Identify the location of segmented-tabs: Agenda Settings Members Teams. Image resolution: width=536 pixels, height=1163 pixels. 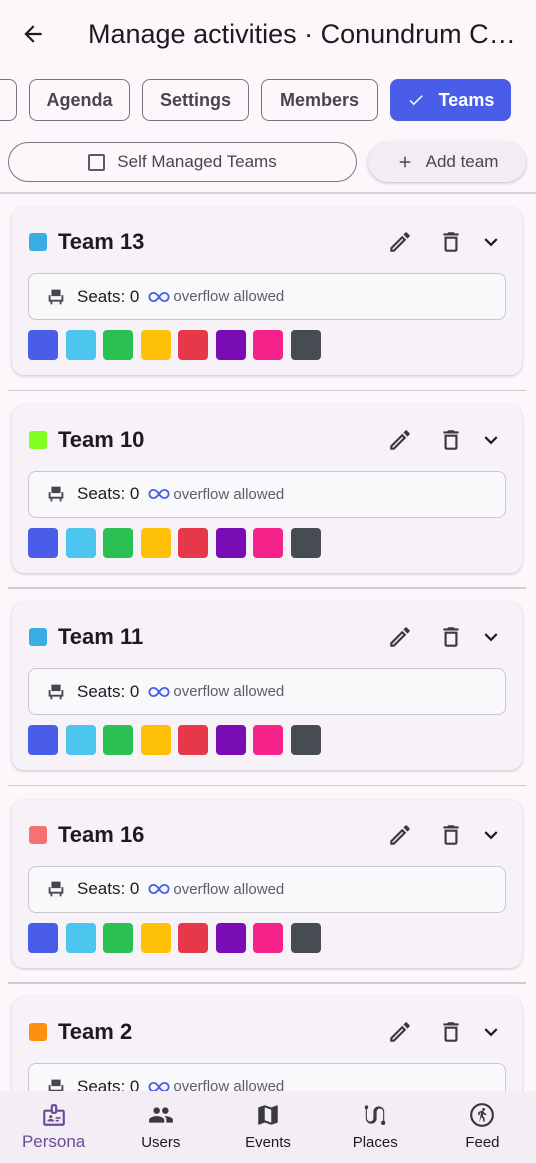
(268, 100).